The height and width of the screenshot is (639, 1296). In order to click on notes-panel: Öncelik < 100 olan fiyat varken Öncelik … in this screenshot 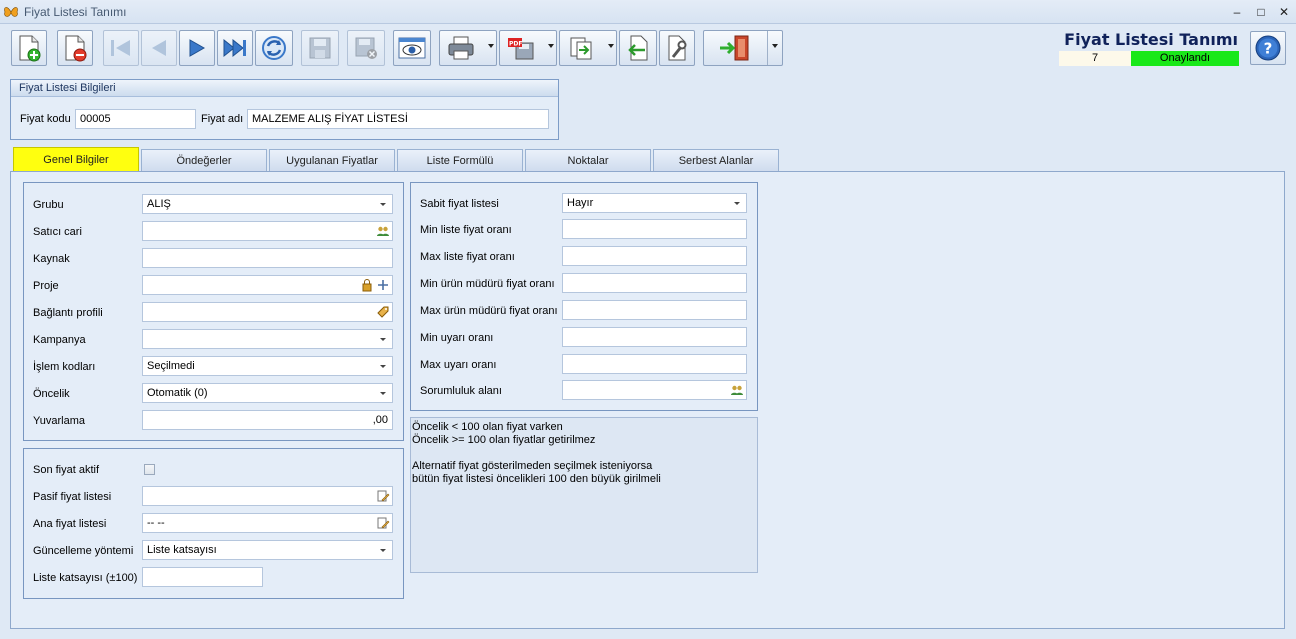, I will do `click(584, 495)`.